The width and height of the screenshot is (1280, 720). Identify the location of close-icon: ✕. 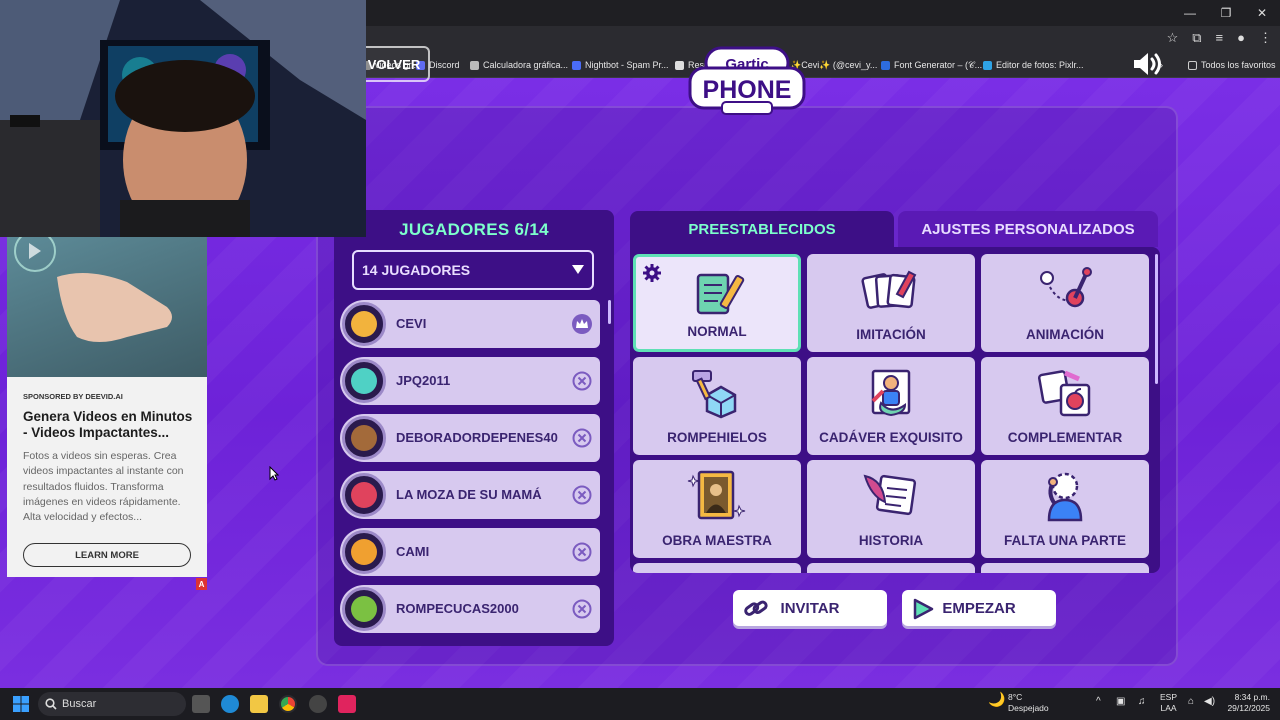
(1262, 13).